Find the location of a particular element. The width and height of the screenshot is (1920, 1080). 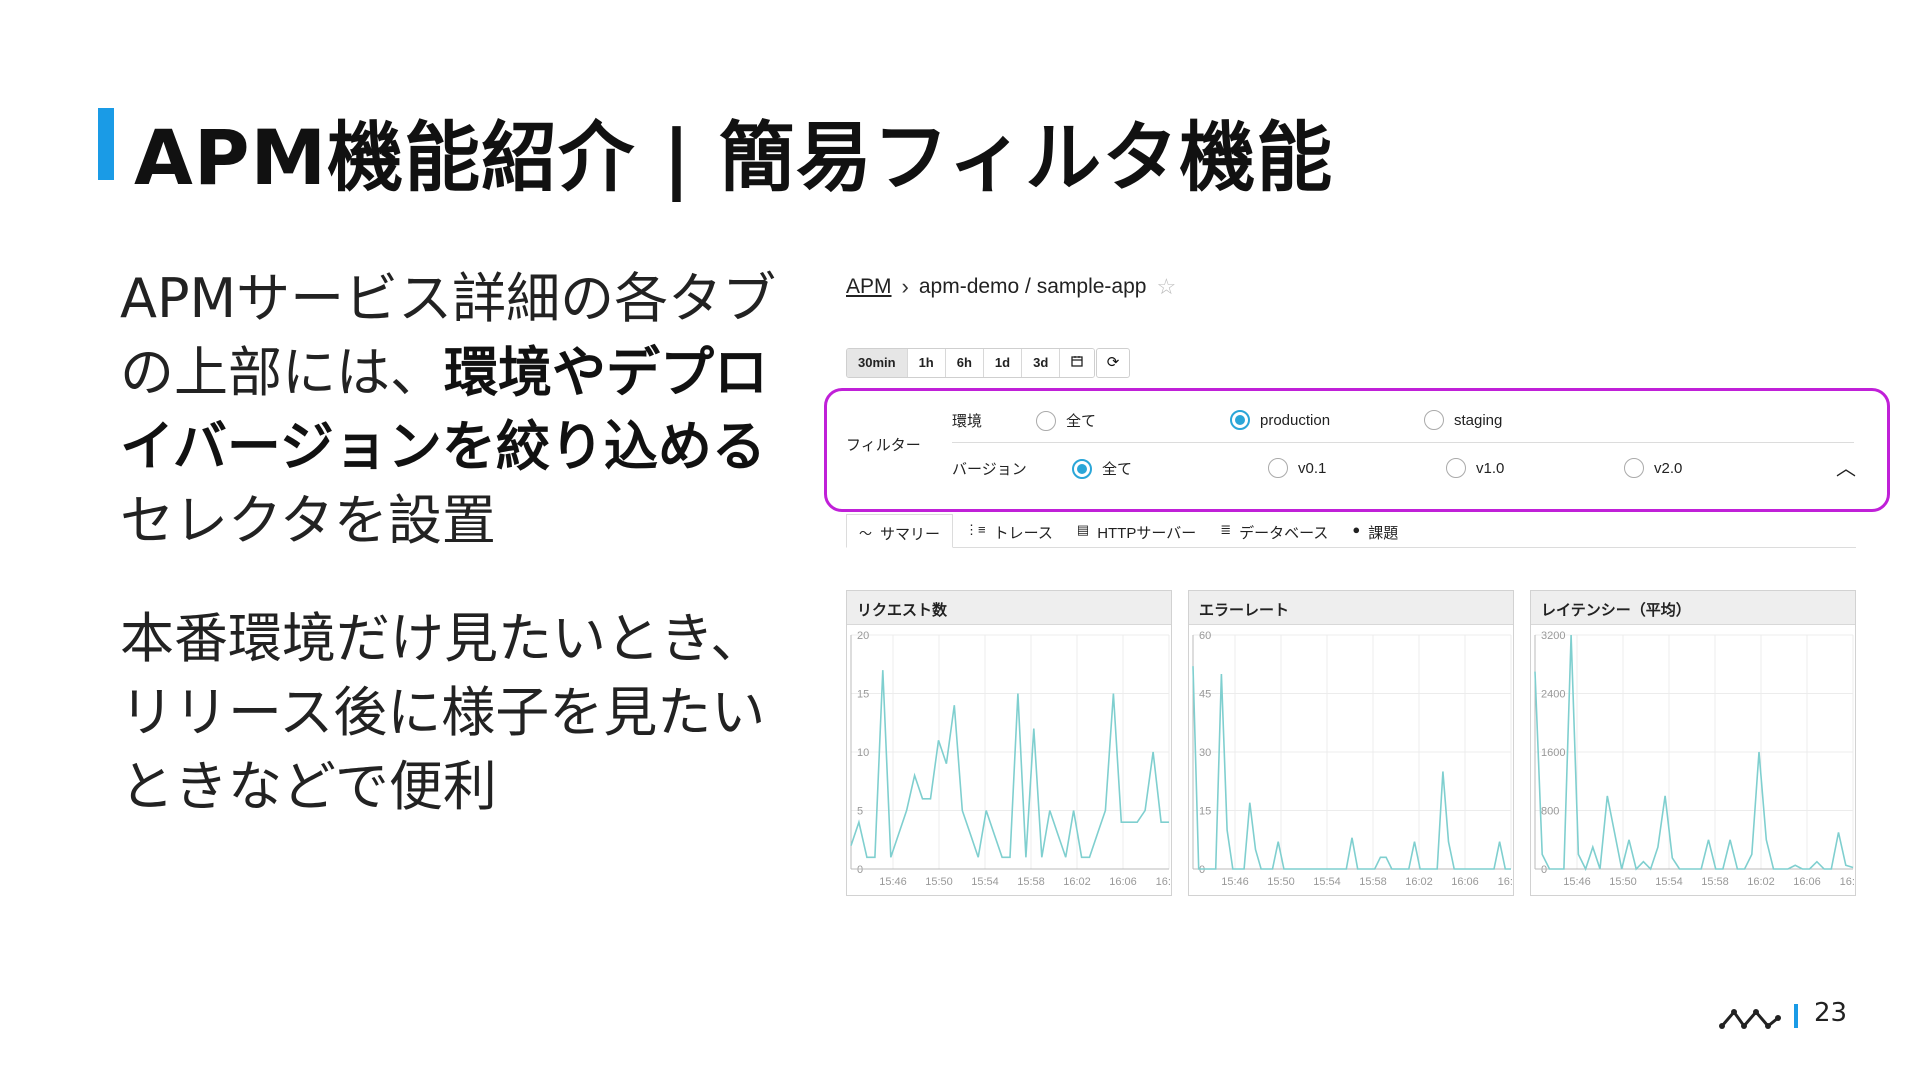

version-radio-all: 全て is located at coordinates (1102, 468).